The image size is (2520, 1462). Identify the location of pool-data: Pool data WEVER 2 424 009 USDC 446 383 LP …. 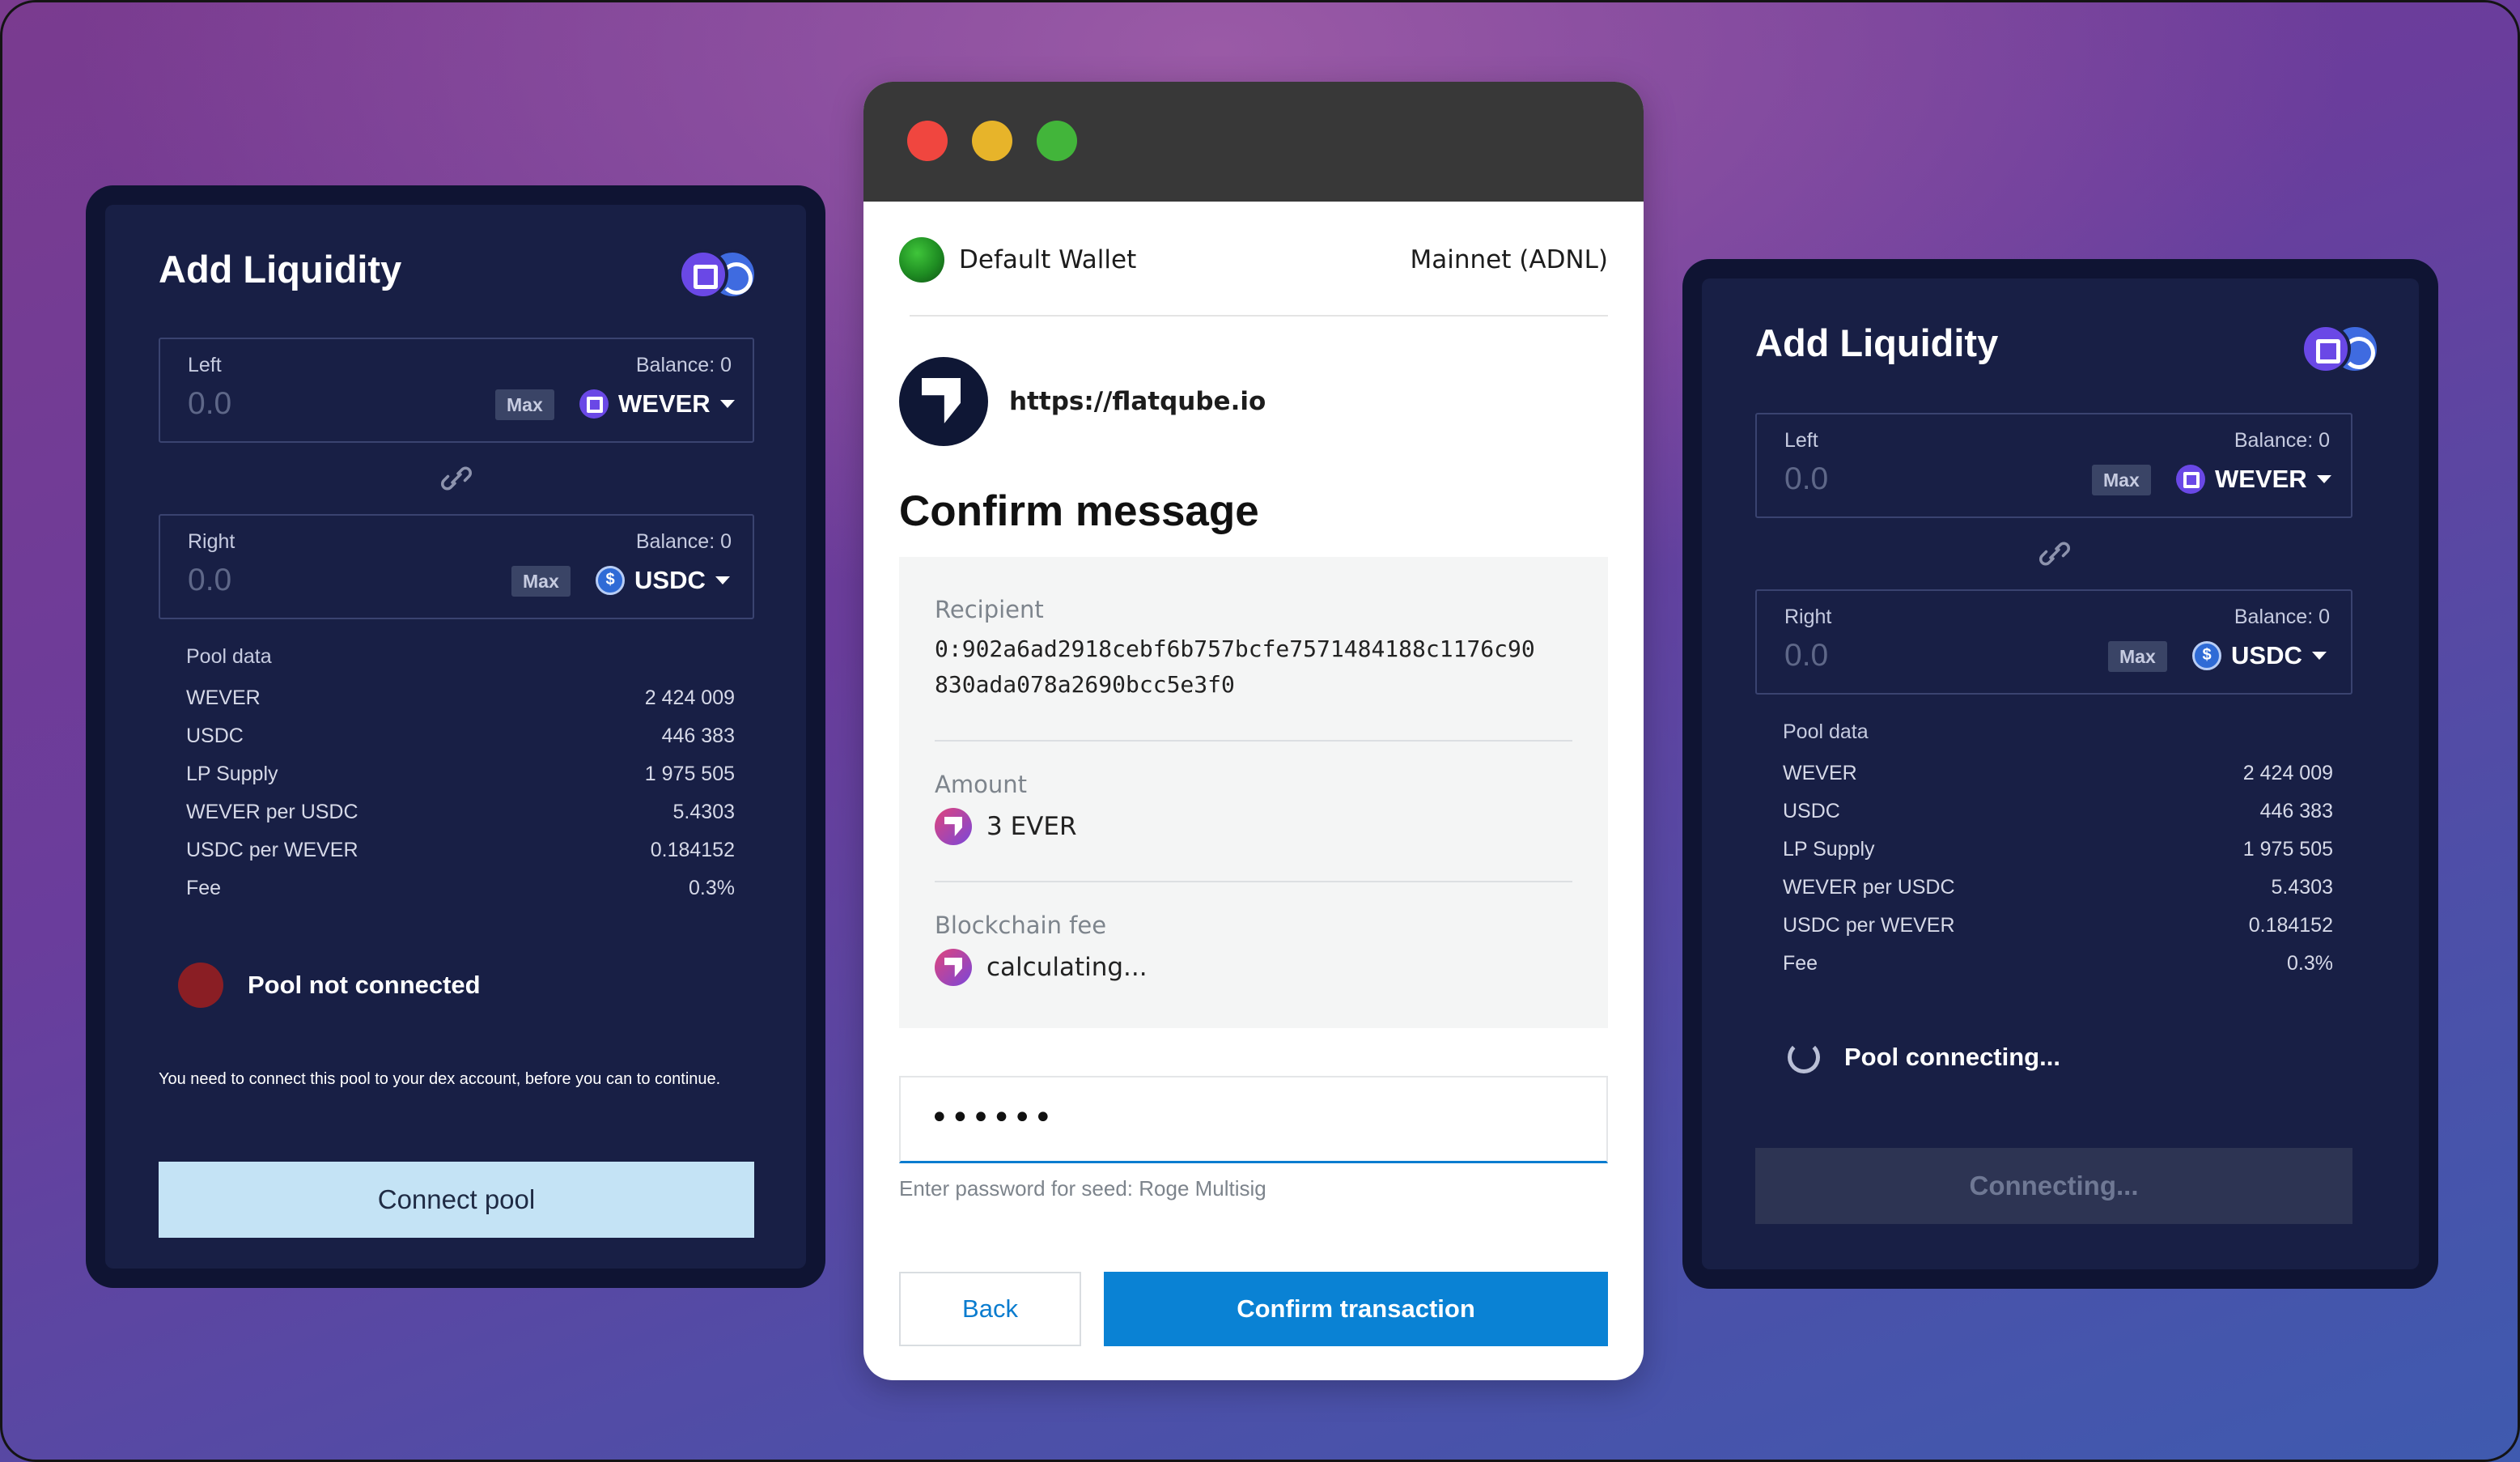
(460, 780).